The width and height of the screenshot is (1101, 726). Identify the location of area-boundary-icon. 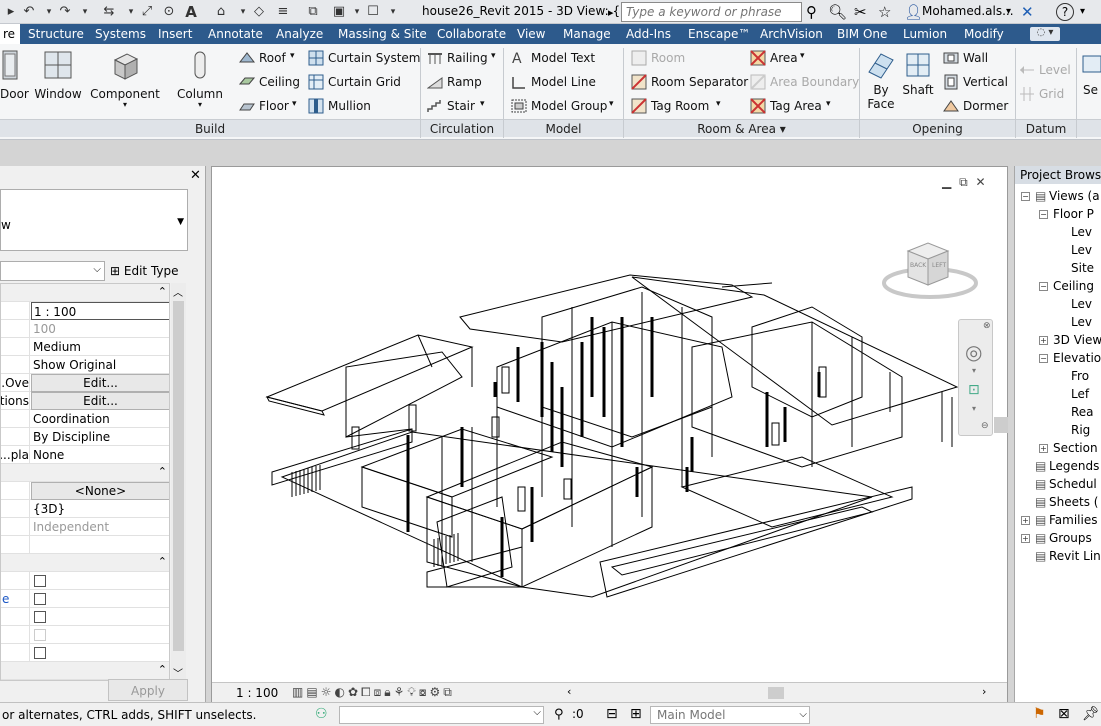
(758, 82).